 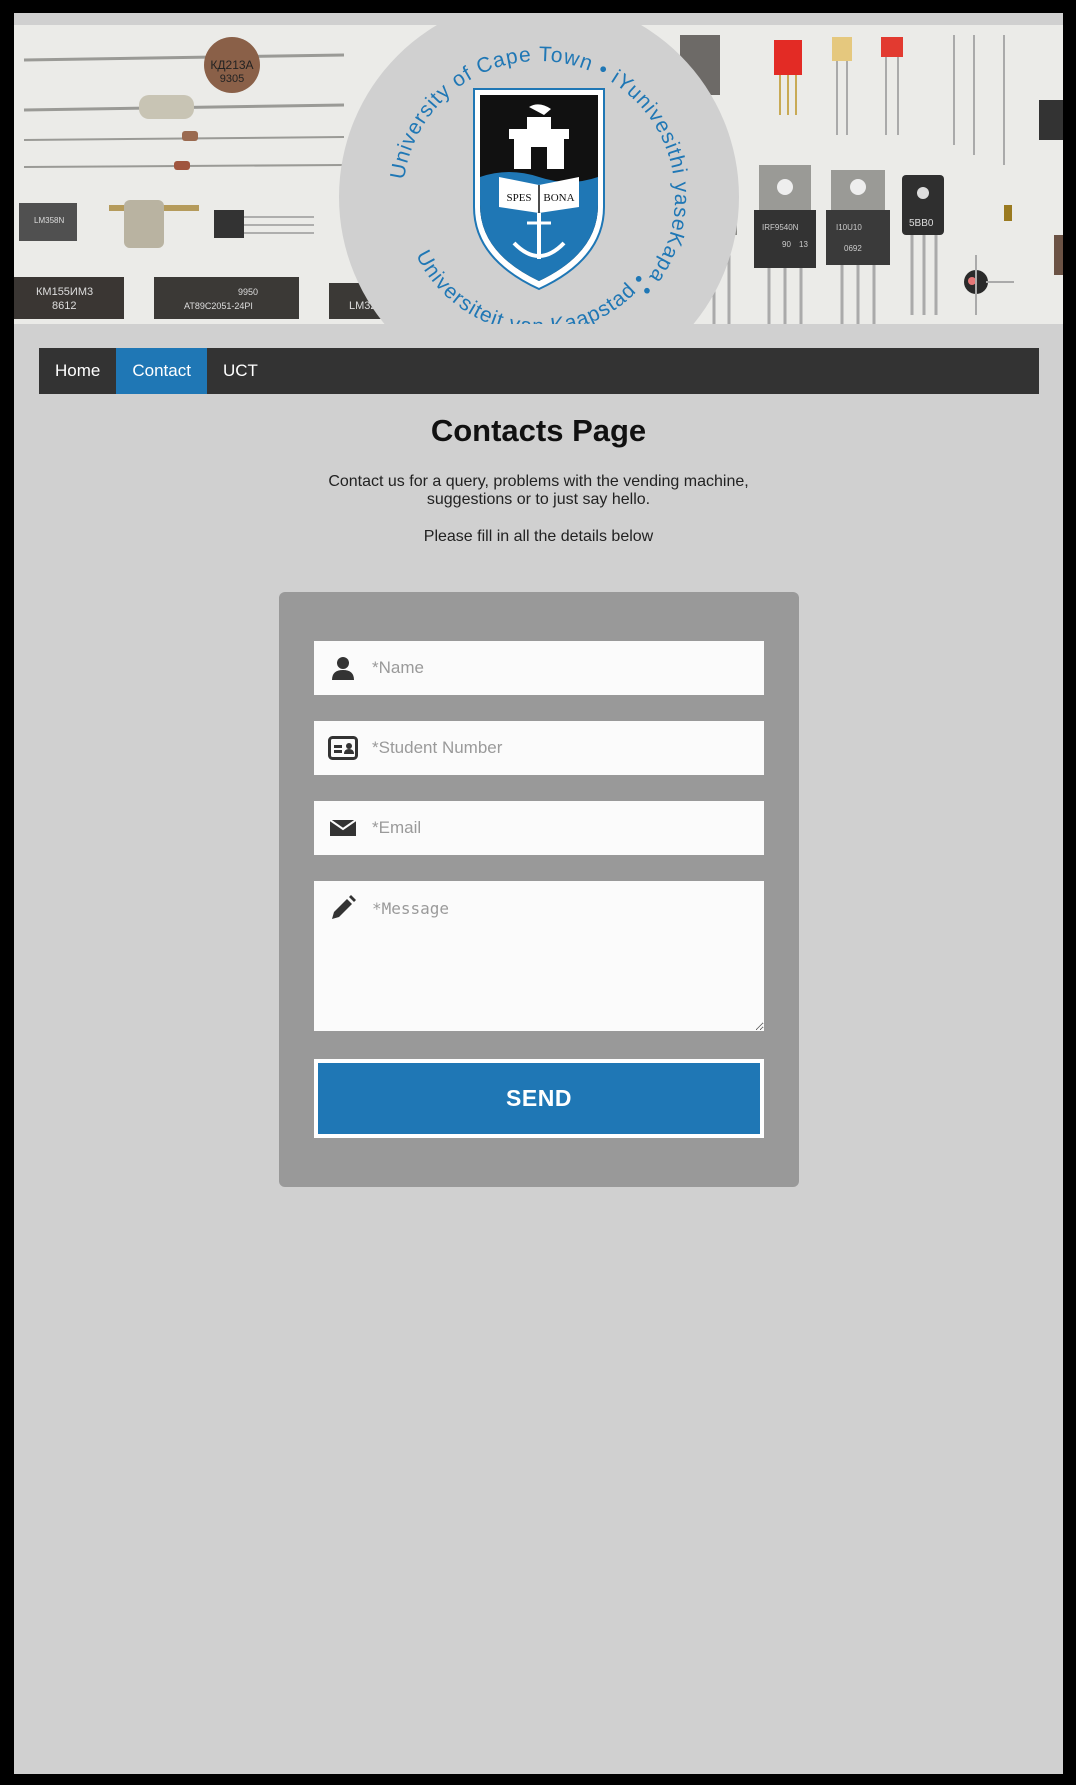 I want to click on nav-uct: UCT, so click(x=240, y=371).